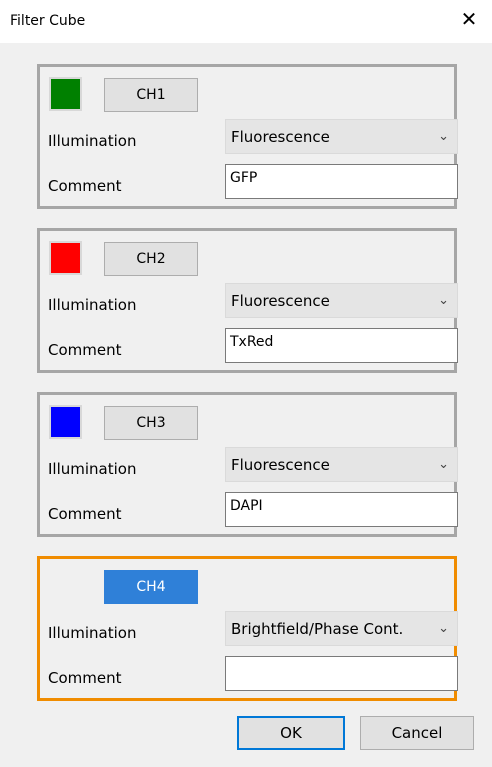 Image resolution: width=492 pixels, height=767 pixels. I want to click on title-bar: Filter Cube ✕, so click(246, 21).